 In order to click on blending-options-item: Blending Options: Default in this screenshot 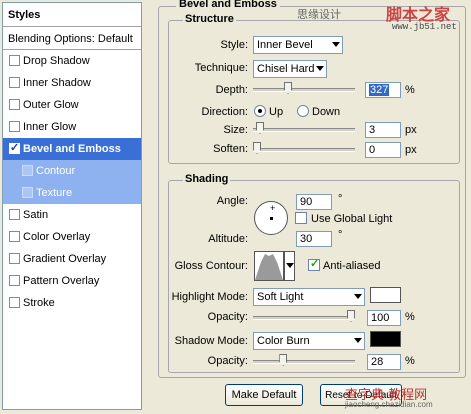, I will do `click(72, 39)`.